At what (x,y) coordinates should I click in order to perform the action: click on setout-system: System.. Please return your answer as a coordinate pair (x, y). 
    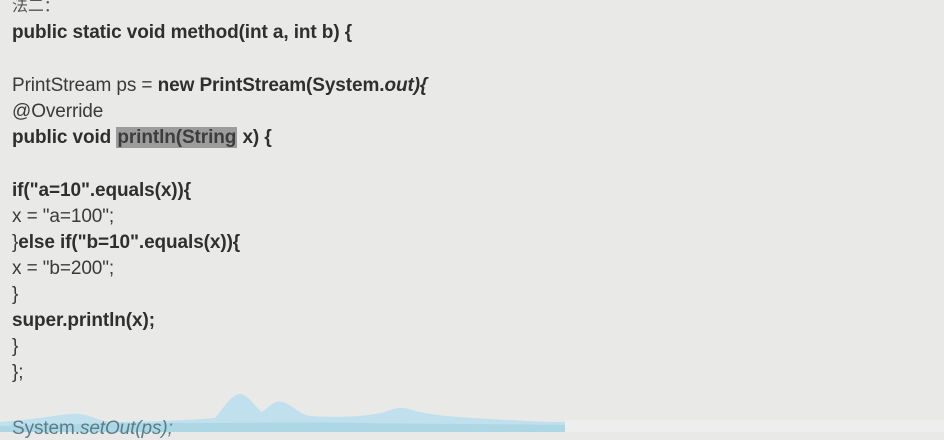
    Looking at the image, I should click on (46, 428).